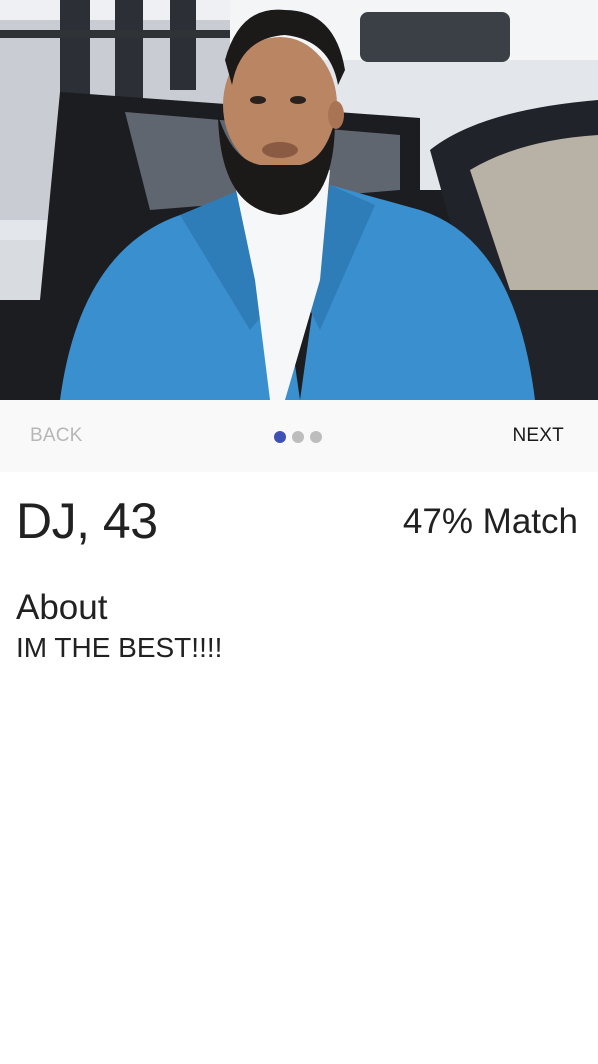  Describe the element at coordinates (538, 436) in the screenshot. I see `next-button: NEXT` at that location.